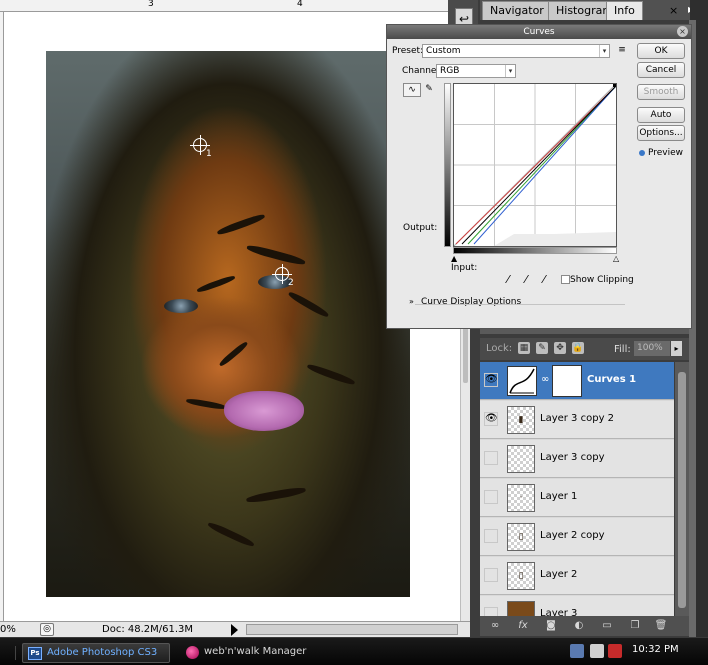  Describe the element at coordinates (577, 651) in the screenshot. I see `network-icon` at that location.